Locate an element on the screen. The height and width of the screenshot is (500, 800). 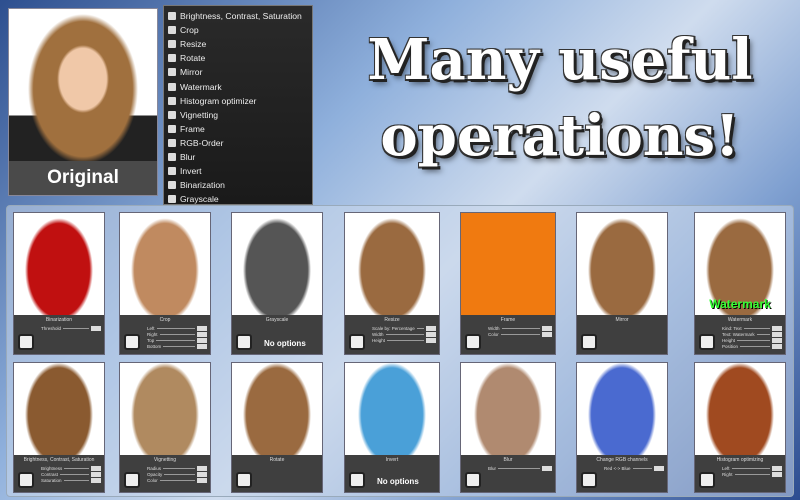
operation-card: Histogram optimizing Left Right is located at coordinates (740, 427).